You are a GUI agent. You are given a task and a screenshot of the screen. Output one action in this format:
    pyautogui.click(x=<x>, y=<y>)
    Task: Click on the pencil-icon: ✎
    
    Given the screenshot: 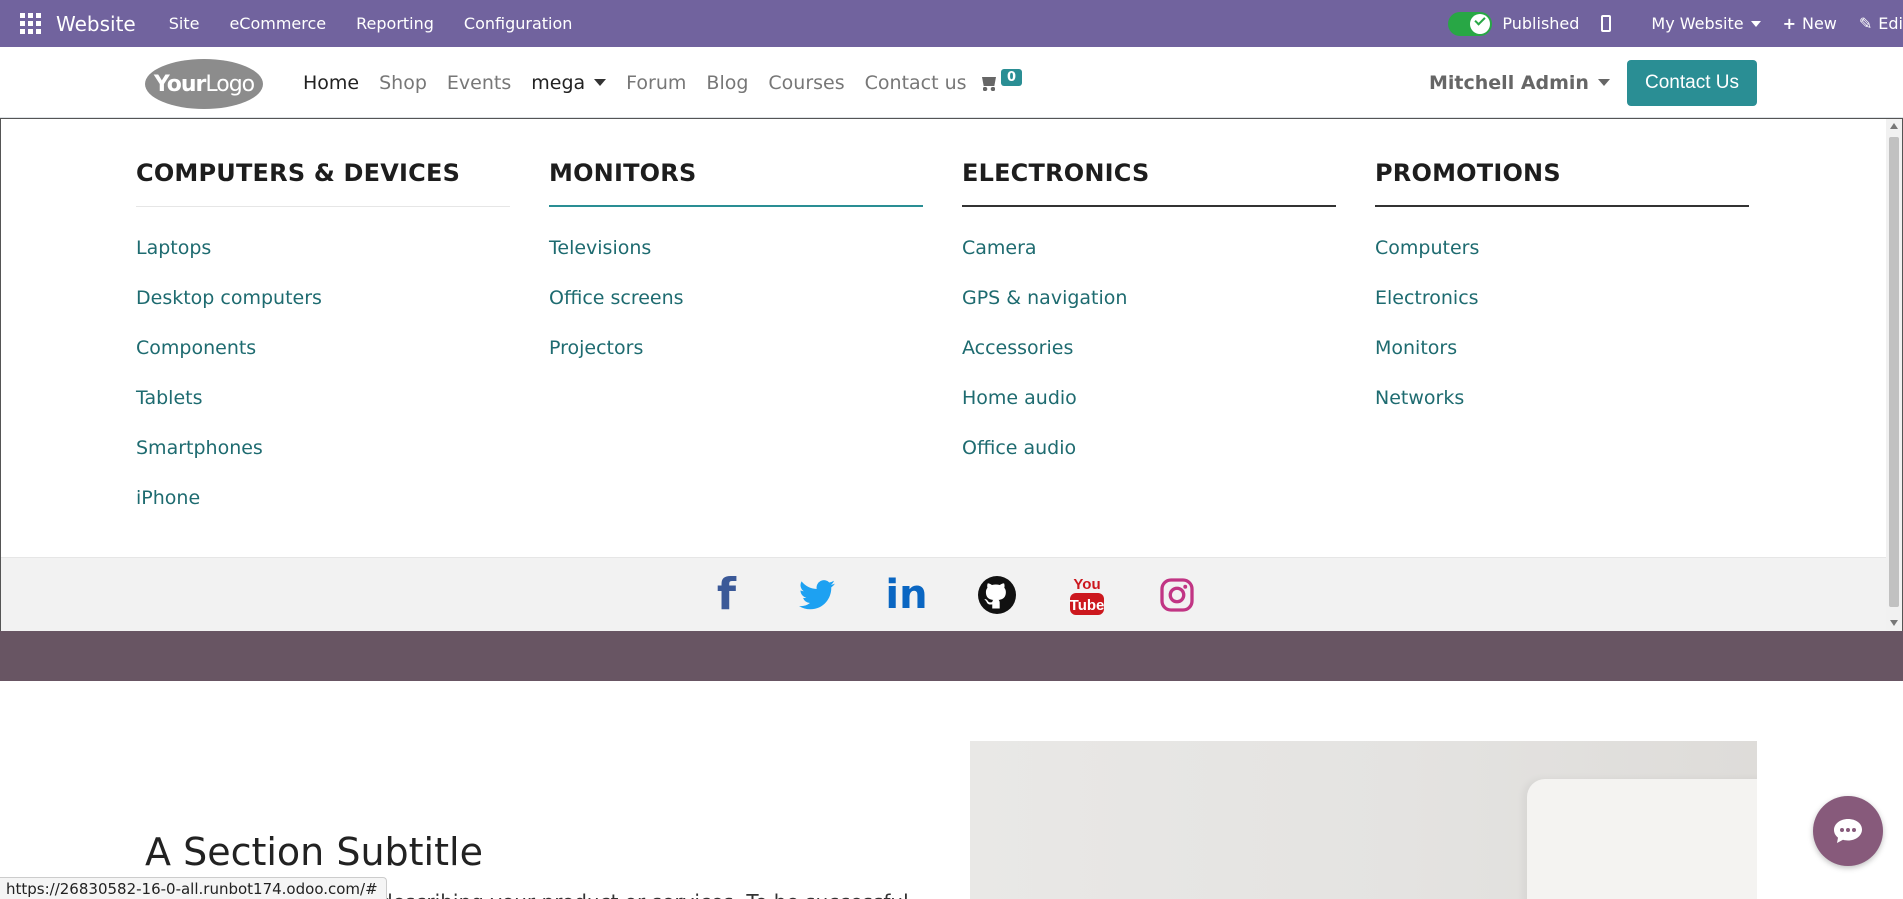 What is the action you would take?
    pyautogui.click(x=1865, y=23)
    